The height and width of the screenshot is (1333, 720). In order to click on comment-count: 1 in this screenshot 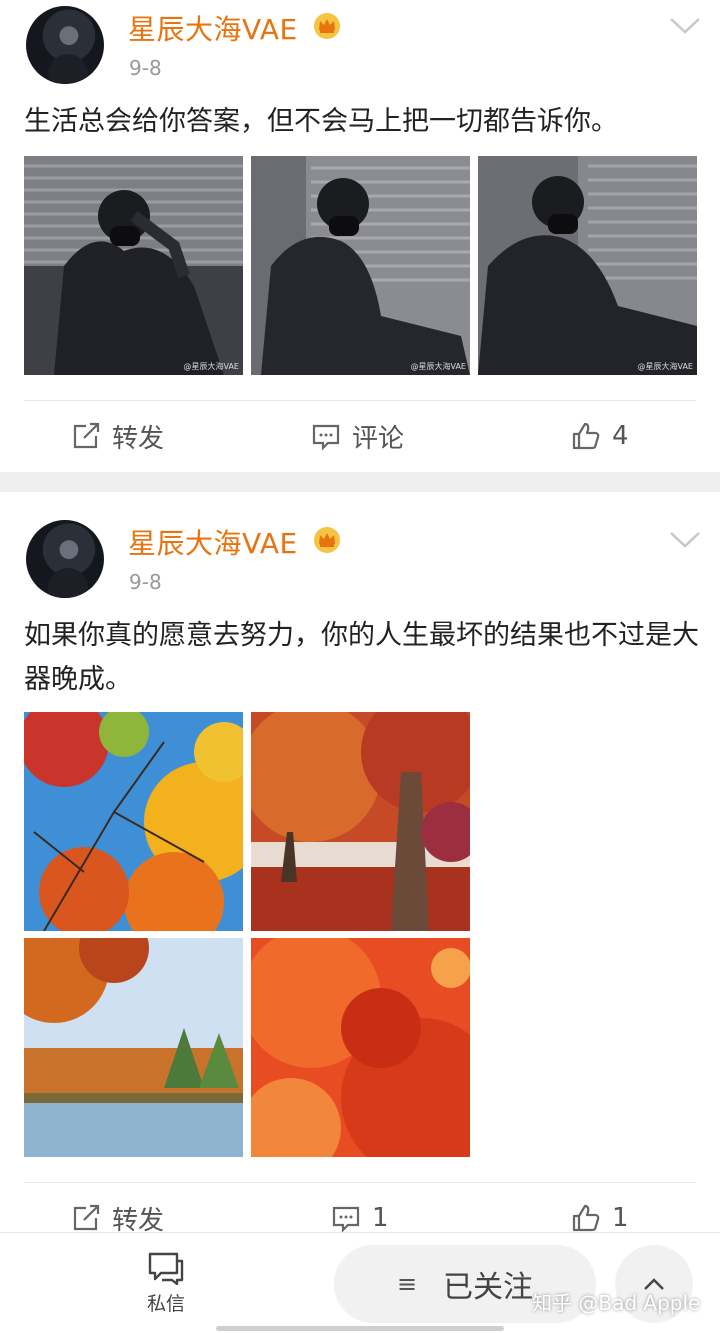, I will do `click(380, 1218)`.